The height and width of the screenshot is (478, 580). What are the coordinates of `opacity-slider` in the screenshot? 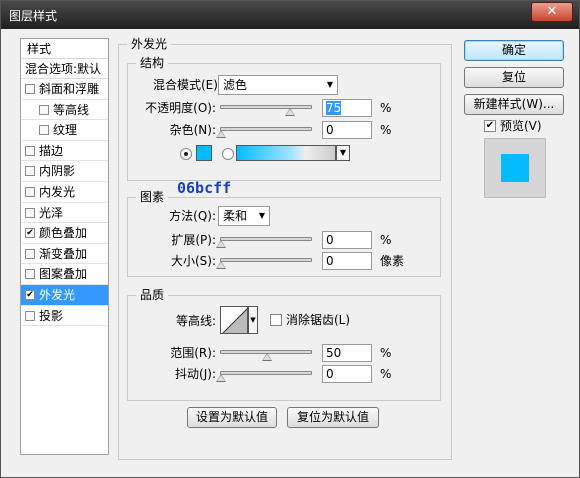 It's located at (266, 110).